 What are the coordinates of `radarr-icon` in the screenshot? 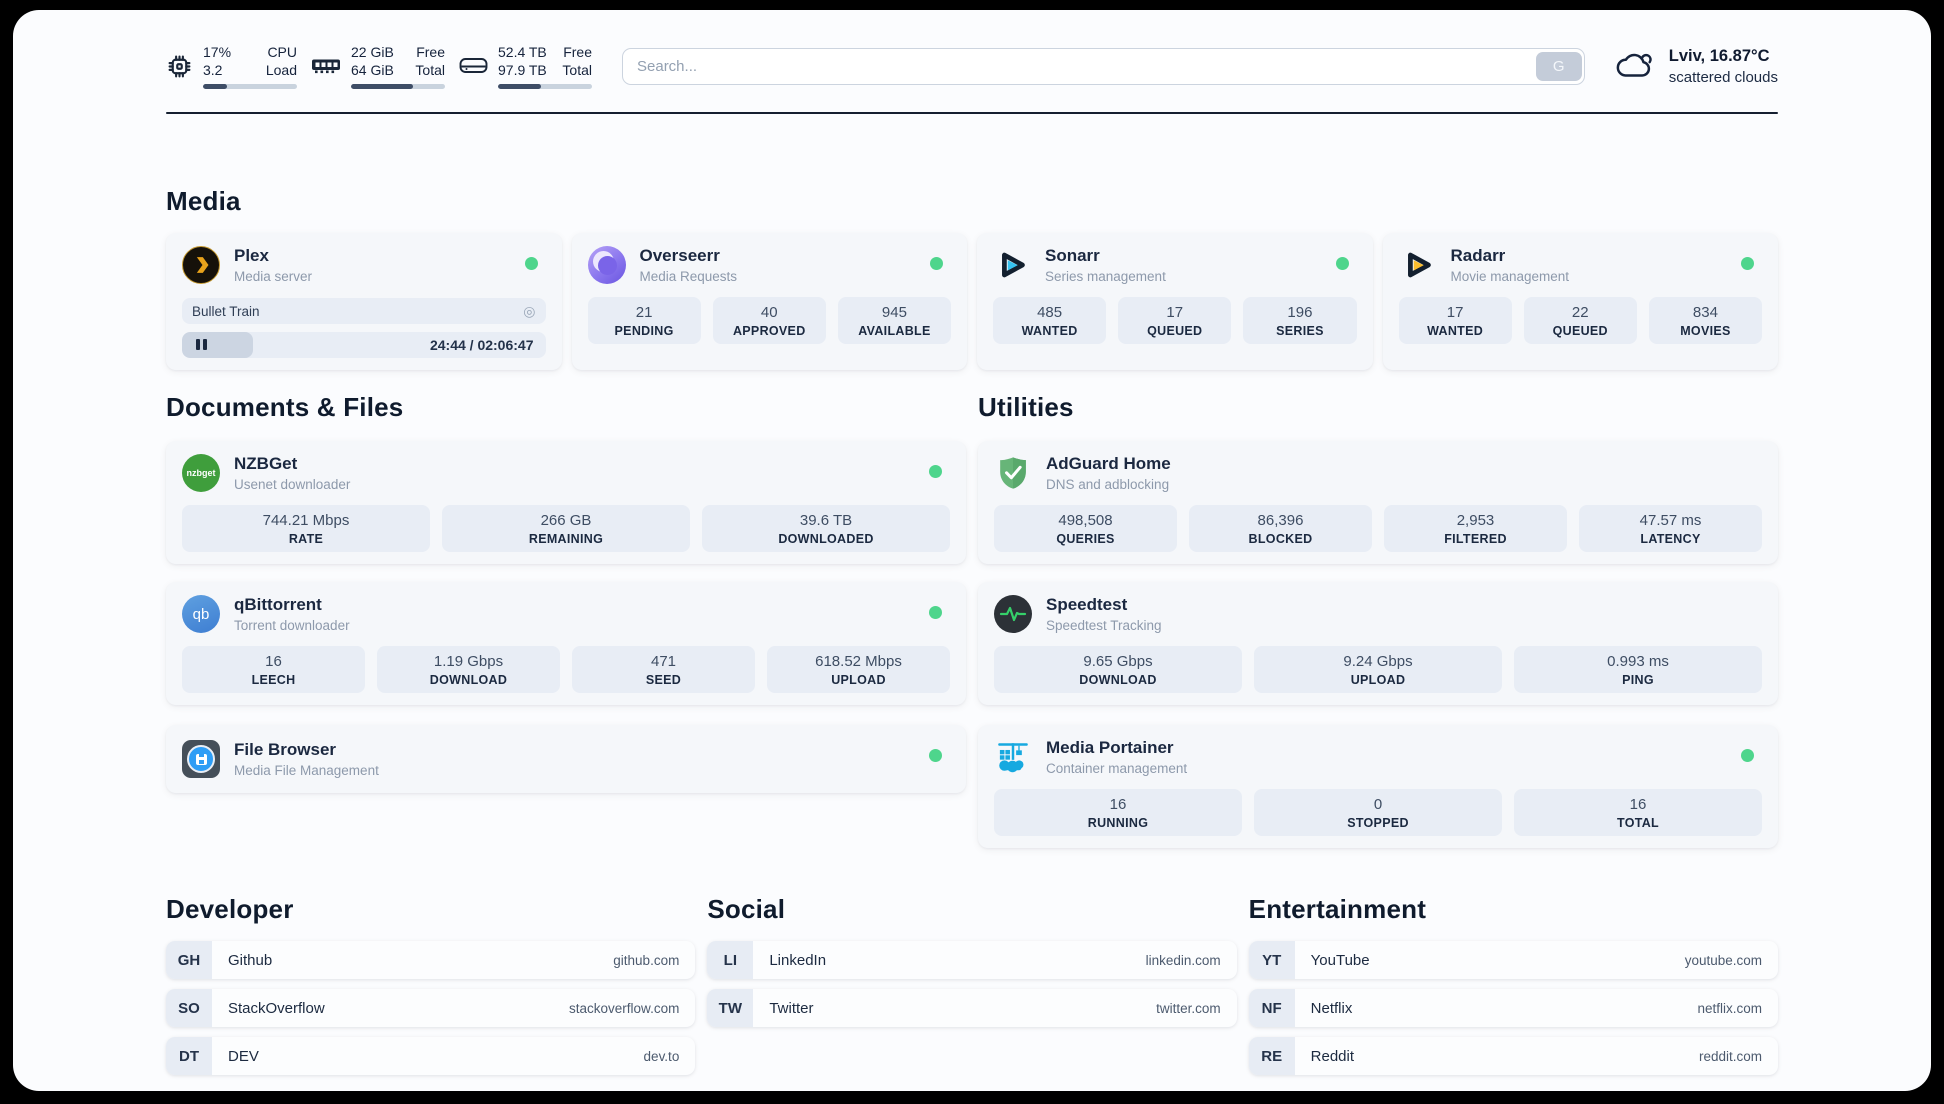 It's located at (1418, 265).